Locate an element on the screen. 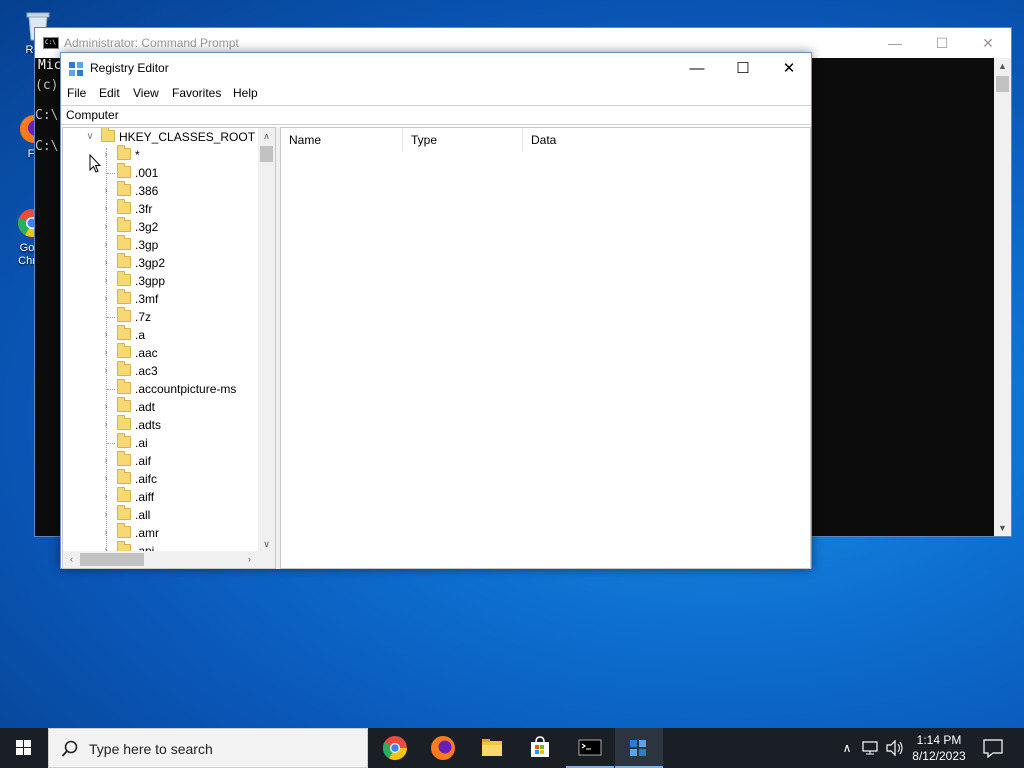  taskbar-chrome is located at coordinates (395, 748).